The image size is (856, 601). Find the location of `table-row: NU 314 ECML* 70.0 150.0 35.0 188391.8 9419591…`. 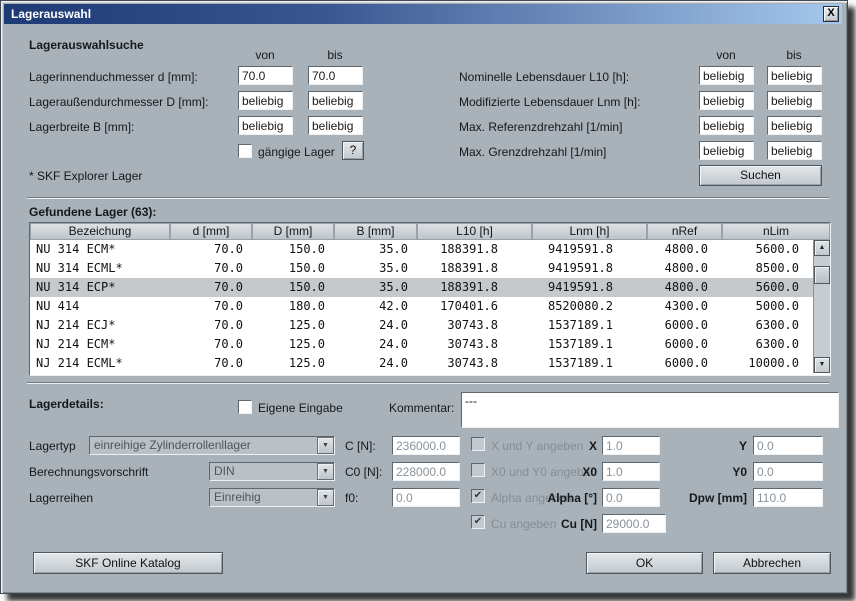

table-row: NU 314 ECML* 70.0 150.0 35.0 188391.8 9419591… is located at coordinates (421, 268).